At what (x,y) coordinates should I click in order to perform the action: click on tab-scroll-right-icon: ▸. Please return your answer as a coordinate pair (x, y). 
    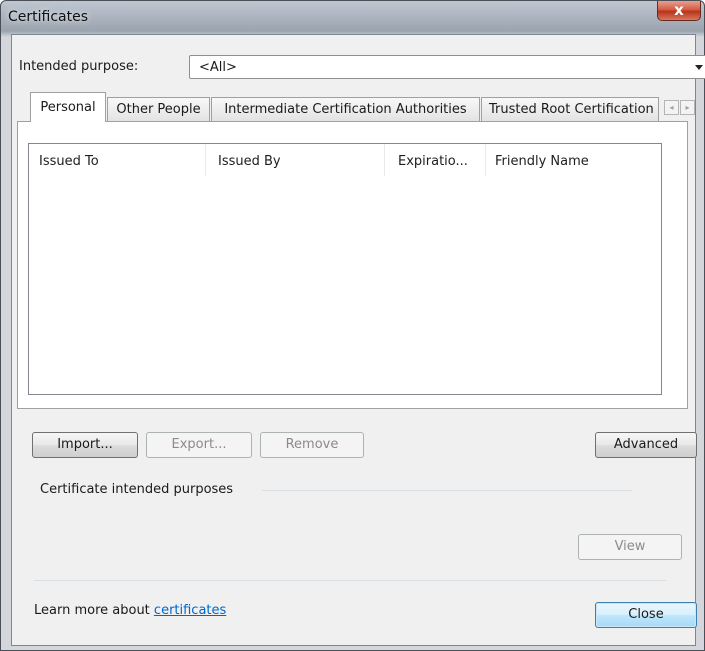
    Looking at the image, I should click on (687, 107).